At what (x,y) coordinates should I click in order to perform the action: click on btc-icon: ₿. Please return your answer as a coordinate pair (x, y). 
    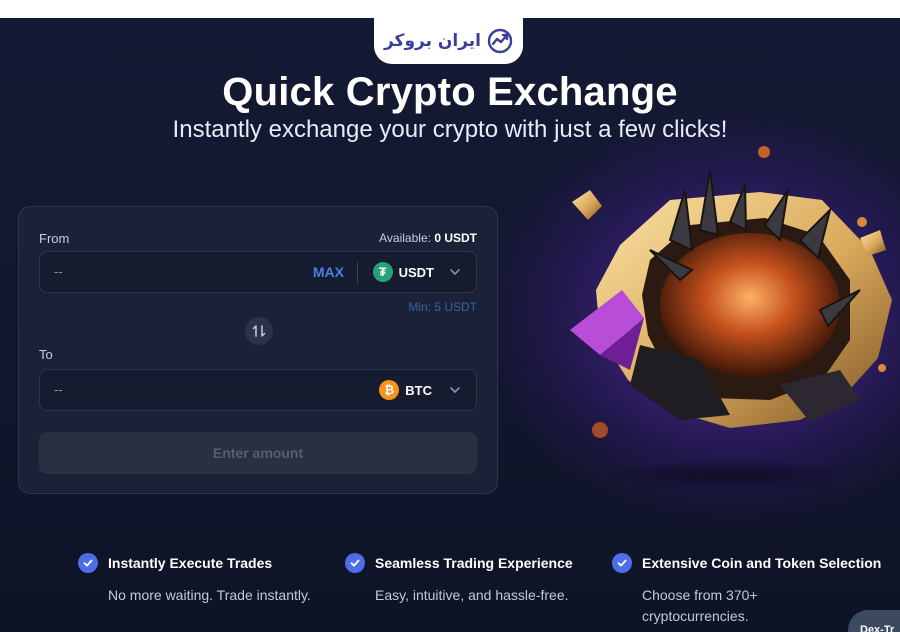
    Looking at the image, I should click on (389, 390).